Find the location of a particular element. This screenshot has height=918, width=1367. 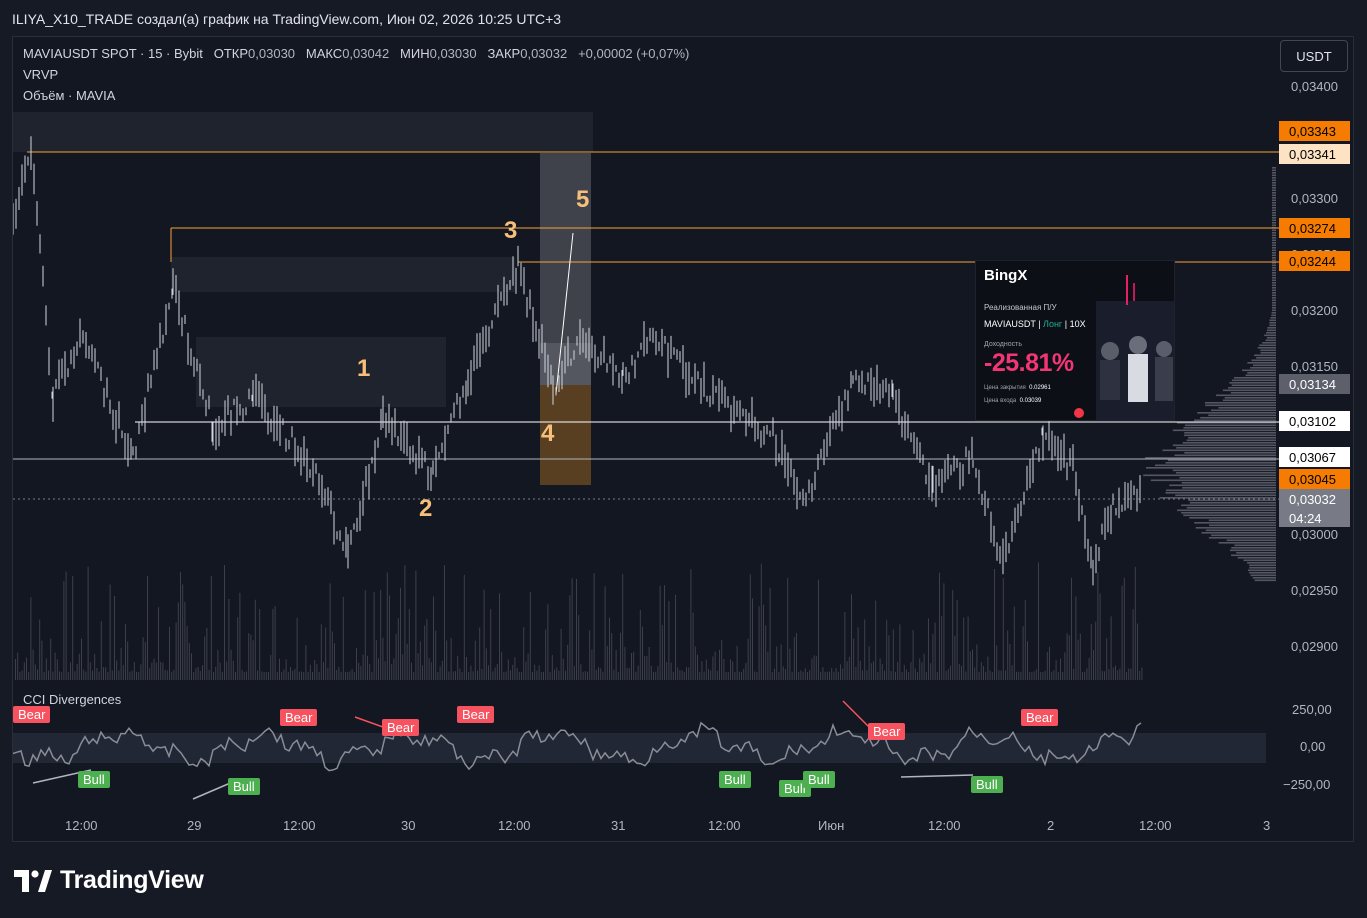

price-axis-label: 0,03200 is located at coordinates (1314, 310).